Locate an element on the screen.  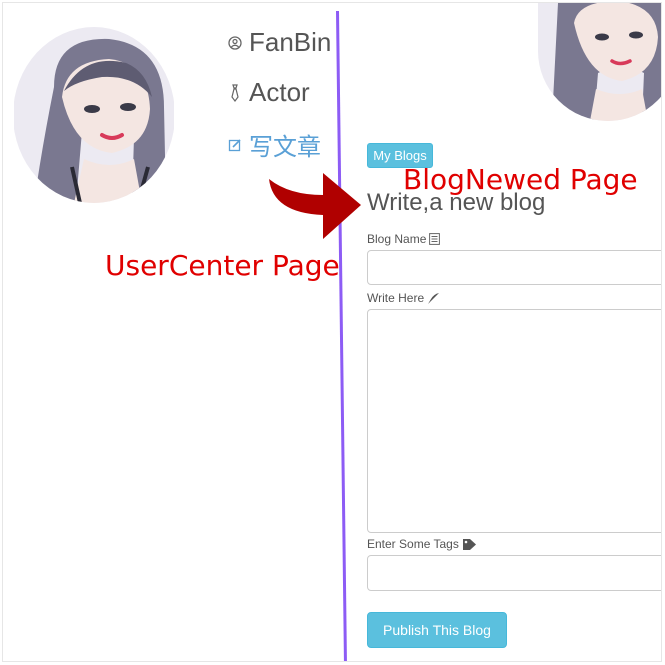
avatar-illustration-small is located at coordinates (599, 62).